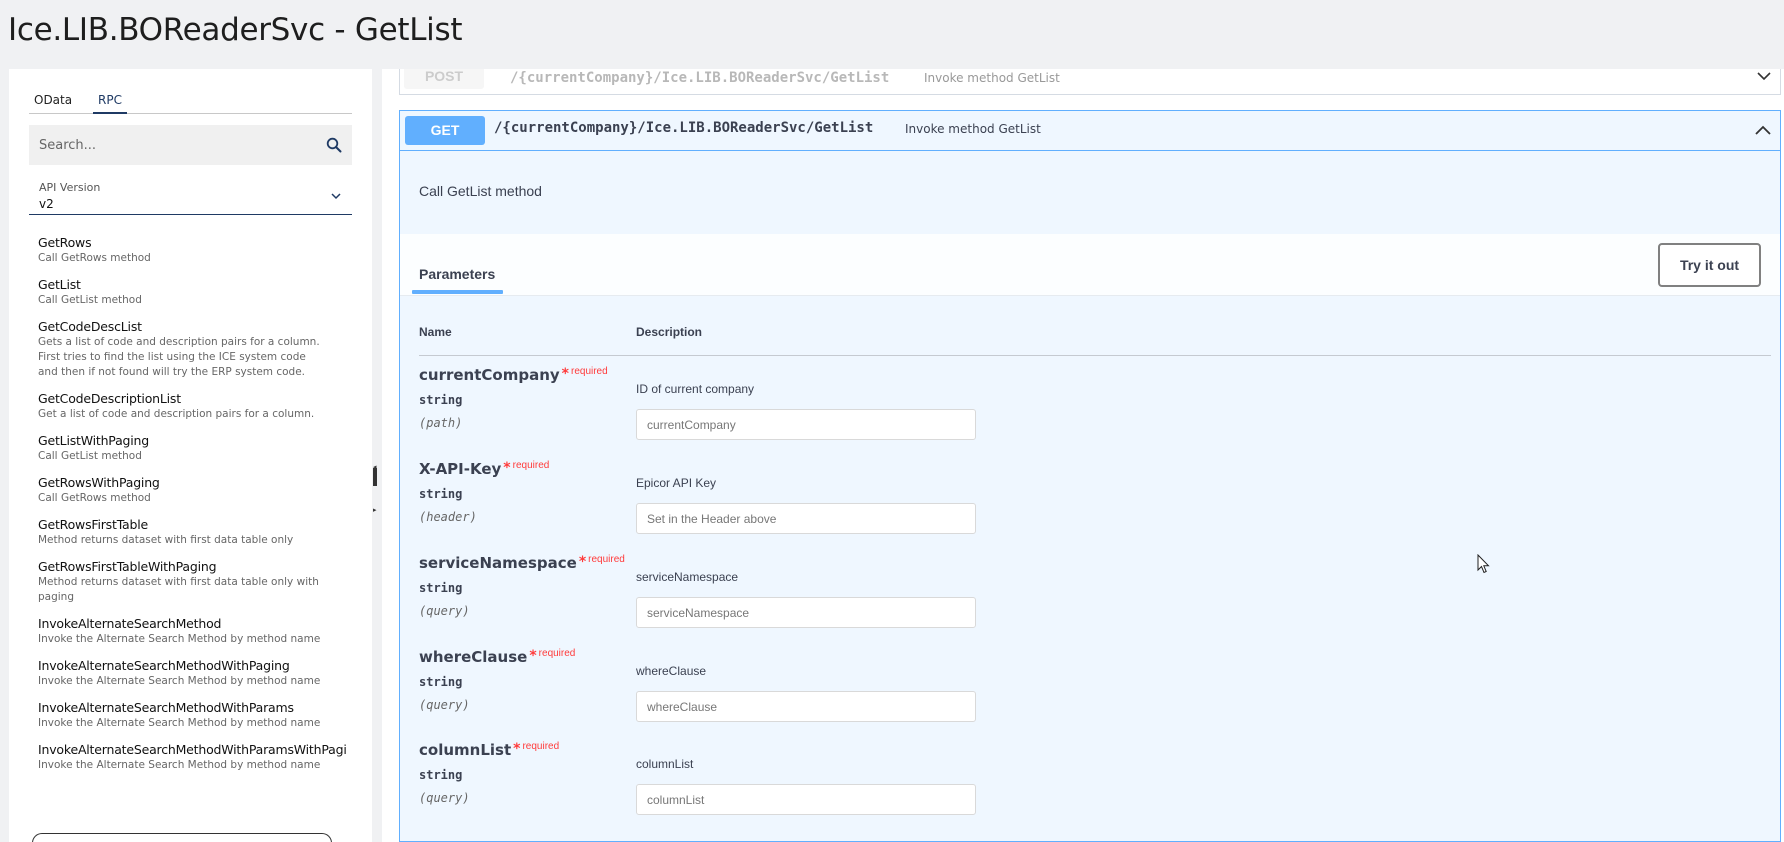 The width and height of the screenshot is (1784, 842). I want to click on sidebar-resize-handle, so click(375, 477).